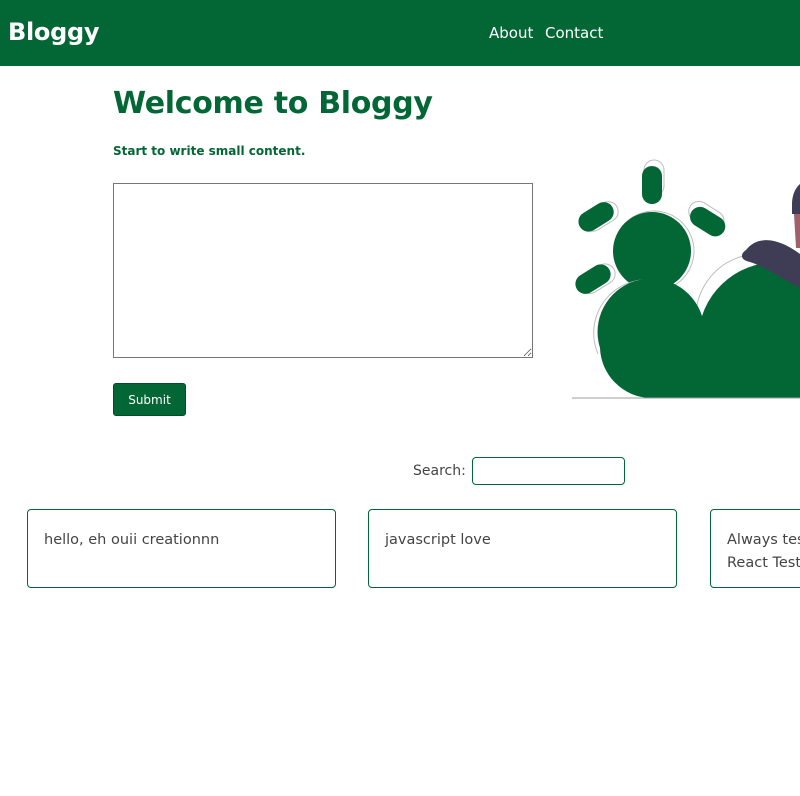  I want to click on page-title: Welcome to Bloggy, so click(273, 103).